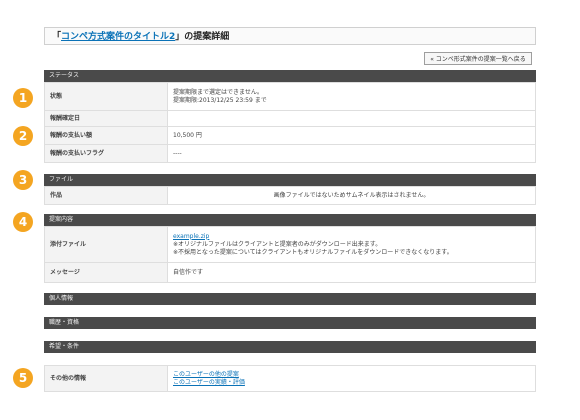  I want to click on state-line2: 提案期限:2013/12/25 23:59 まで, so click(220, 100).